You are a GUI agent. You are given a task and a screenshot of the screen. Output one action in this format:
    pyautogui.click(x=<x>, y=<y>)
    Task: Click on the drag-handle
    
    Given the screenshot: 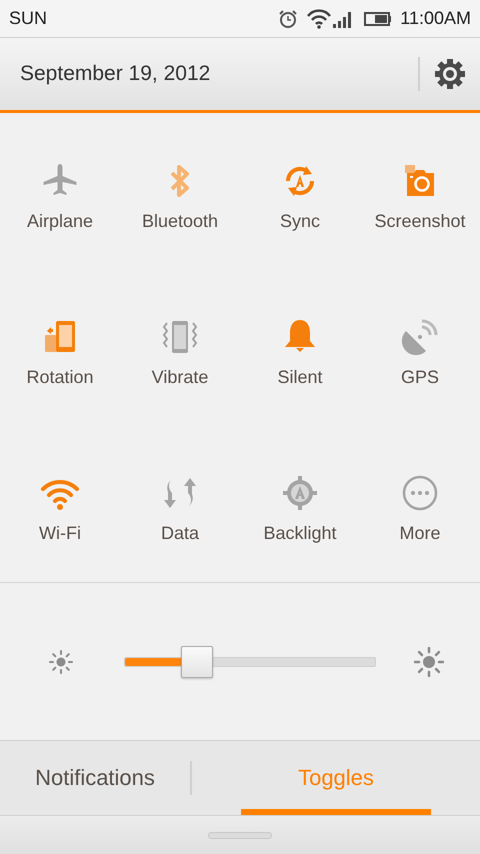 What is the action you would take?
    pyautogui.click(x=240, y=835)
    